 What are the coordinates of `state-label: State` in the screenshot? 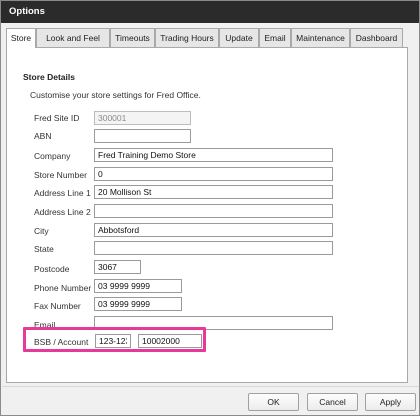 It's located at (44, 249).